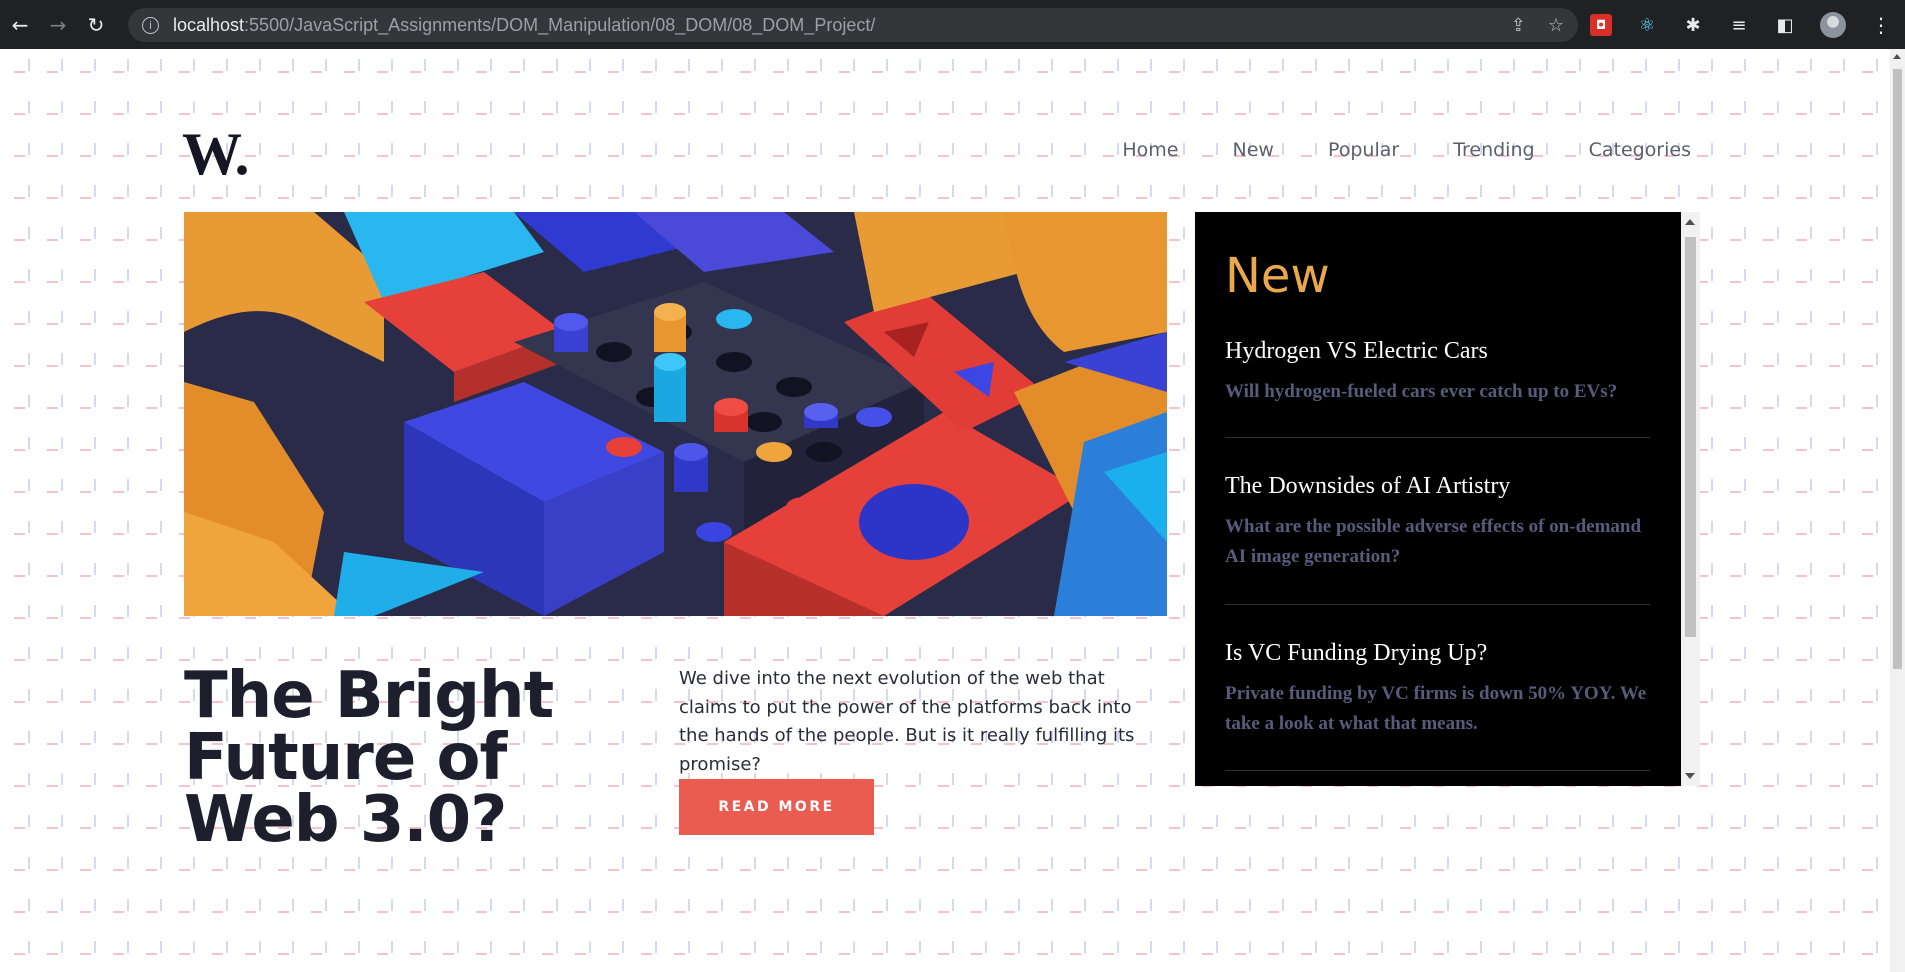 This screenshot has height=972, width=1905. Describe the element at coordinates (1437, 653) in the screenshot. I see `new-article-title: Is VC Funding Drying Up?` at that location.